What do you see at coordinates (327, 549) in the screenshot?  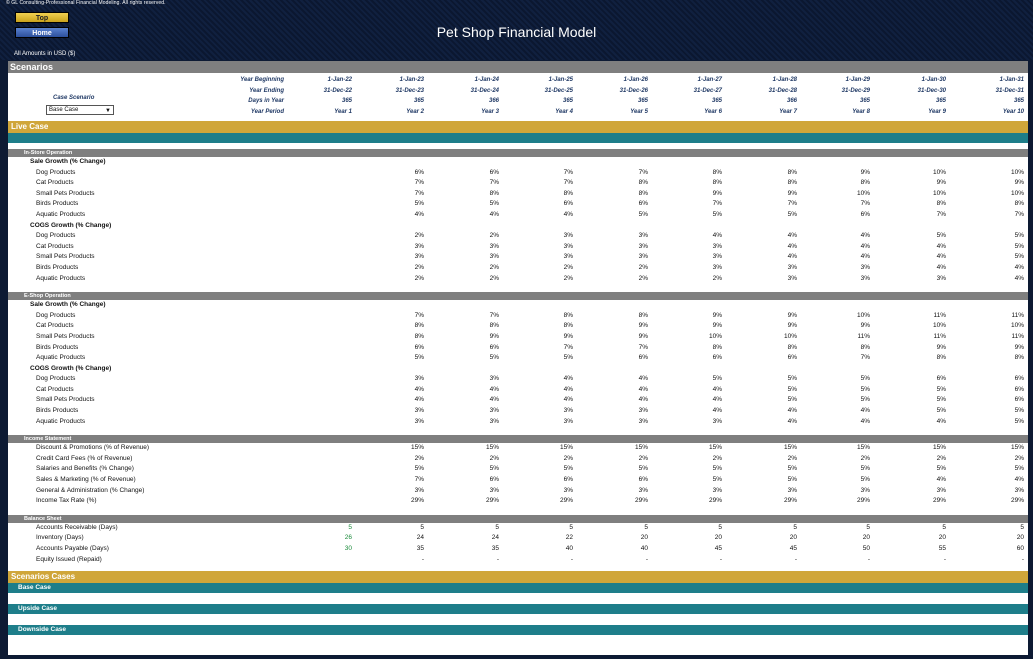 I see `input-cell: 30` at bounding box center [327, 549].